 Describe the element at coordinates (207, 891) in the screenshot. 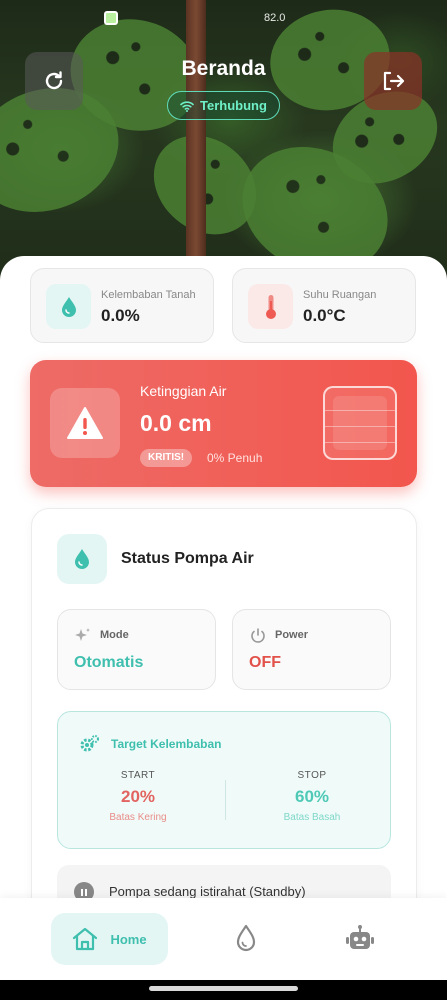

I see `standby-text: Pompa sedang istirahat (Standby)` at that location.